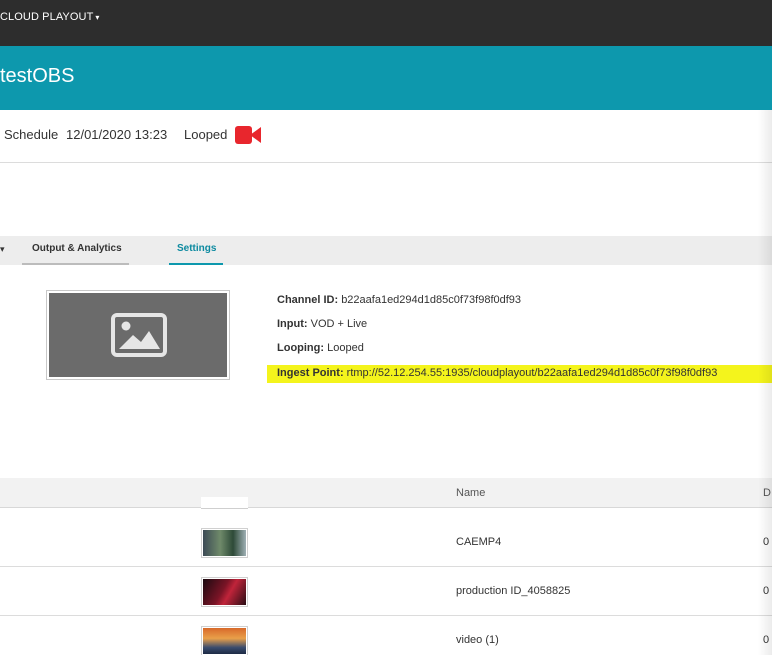 The width and height of the screenshot is (772, 655). Describe the element at coordinates (37, 76) in the screenshot. I see `page-title: testOBS` at that location.